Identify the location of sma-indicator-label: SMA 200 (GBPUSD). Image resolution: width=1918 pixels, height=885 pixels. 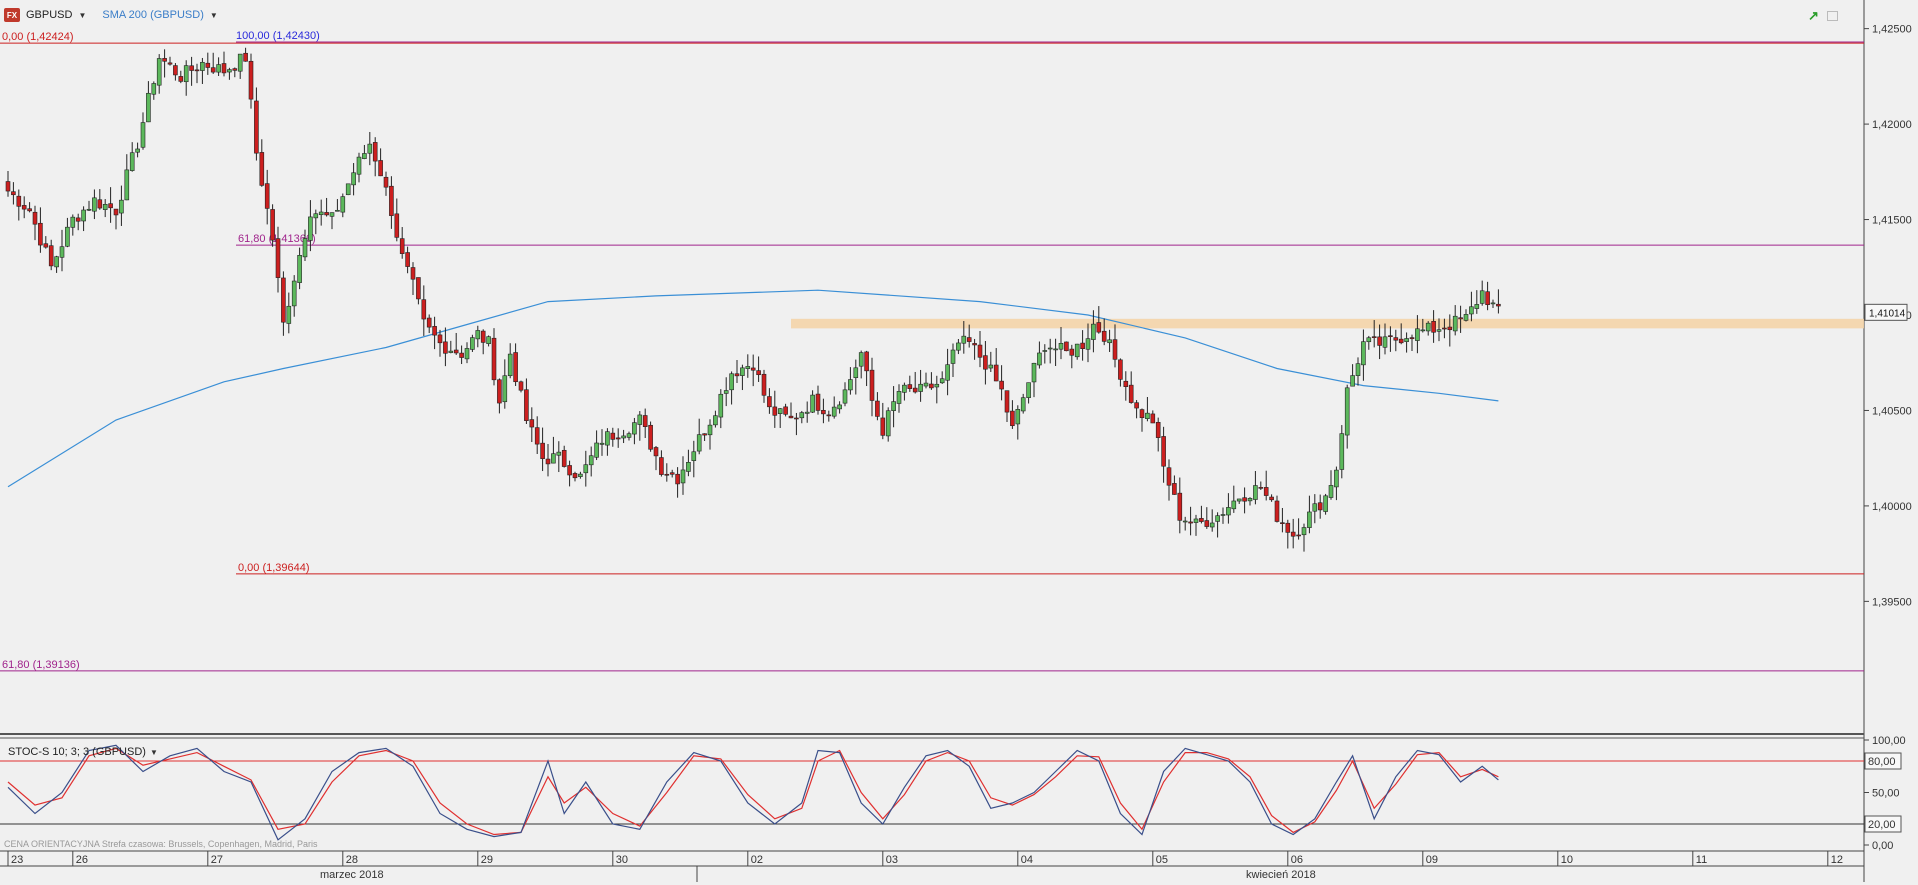
(152, 15).